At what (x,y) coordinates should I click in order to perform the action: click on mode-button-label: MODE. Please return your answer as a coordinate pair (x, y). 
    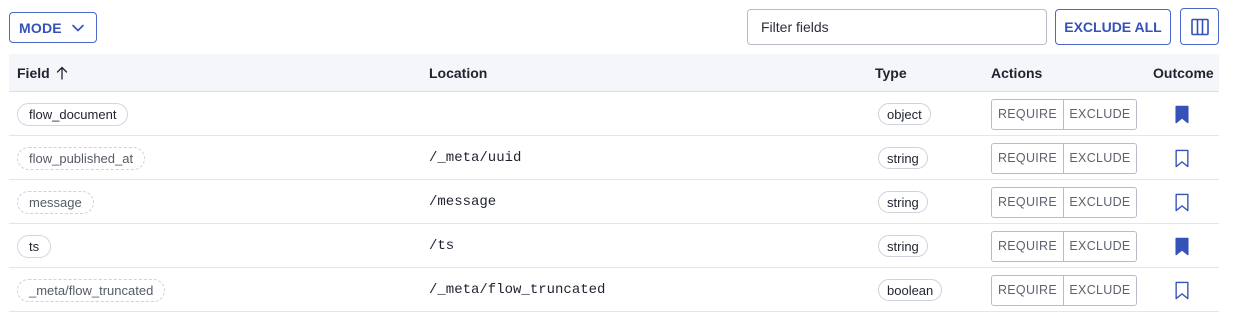
    Looking at the image, I should click on (40, 27).